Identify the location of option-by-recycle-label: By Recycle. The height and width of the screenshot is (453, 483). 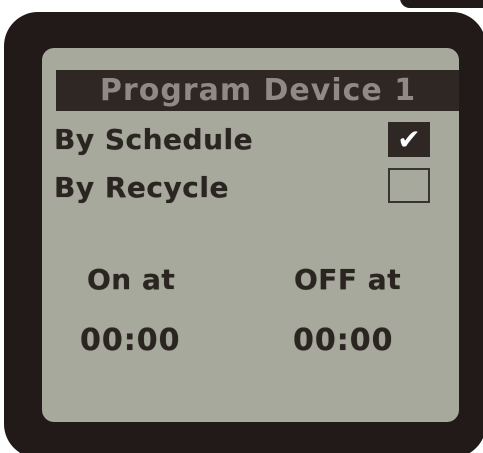
(141, 187).